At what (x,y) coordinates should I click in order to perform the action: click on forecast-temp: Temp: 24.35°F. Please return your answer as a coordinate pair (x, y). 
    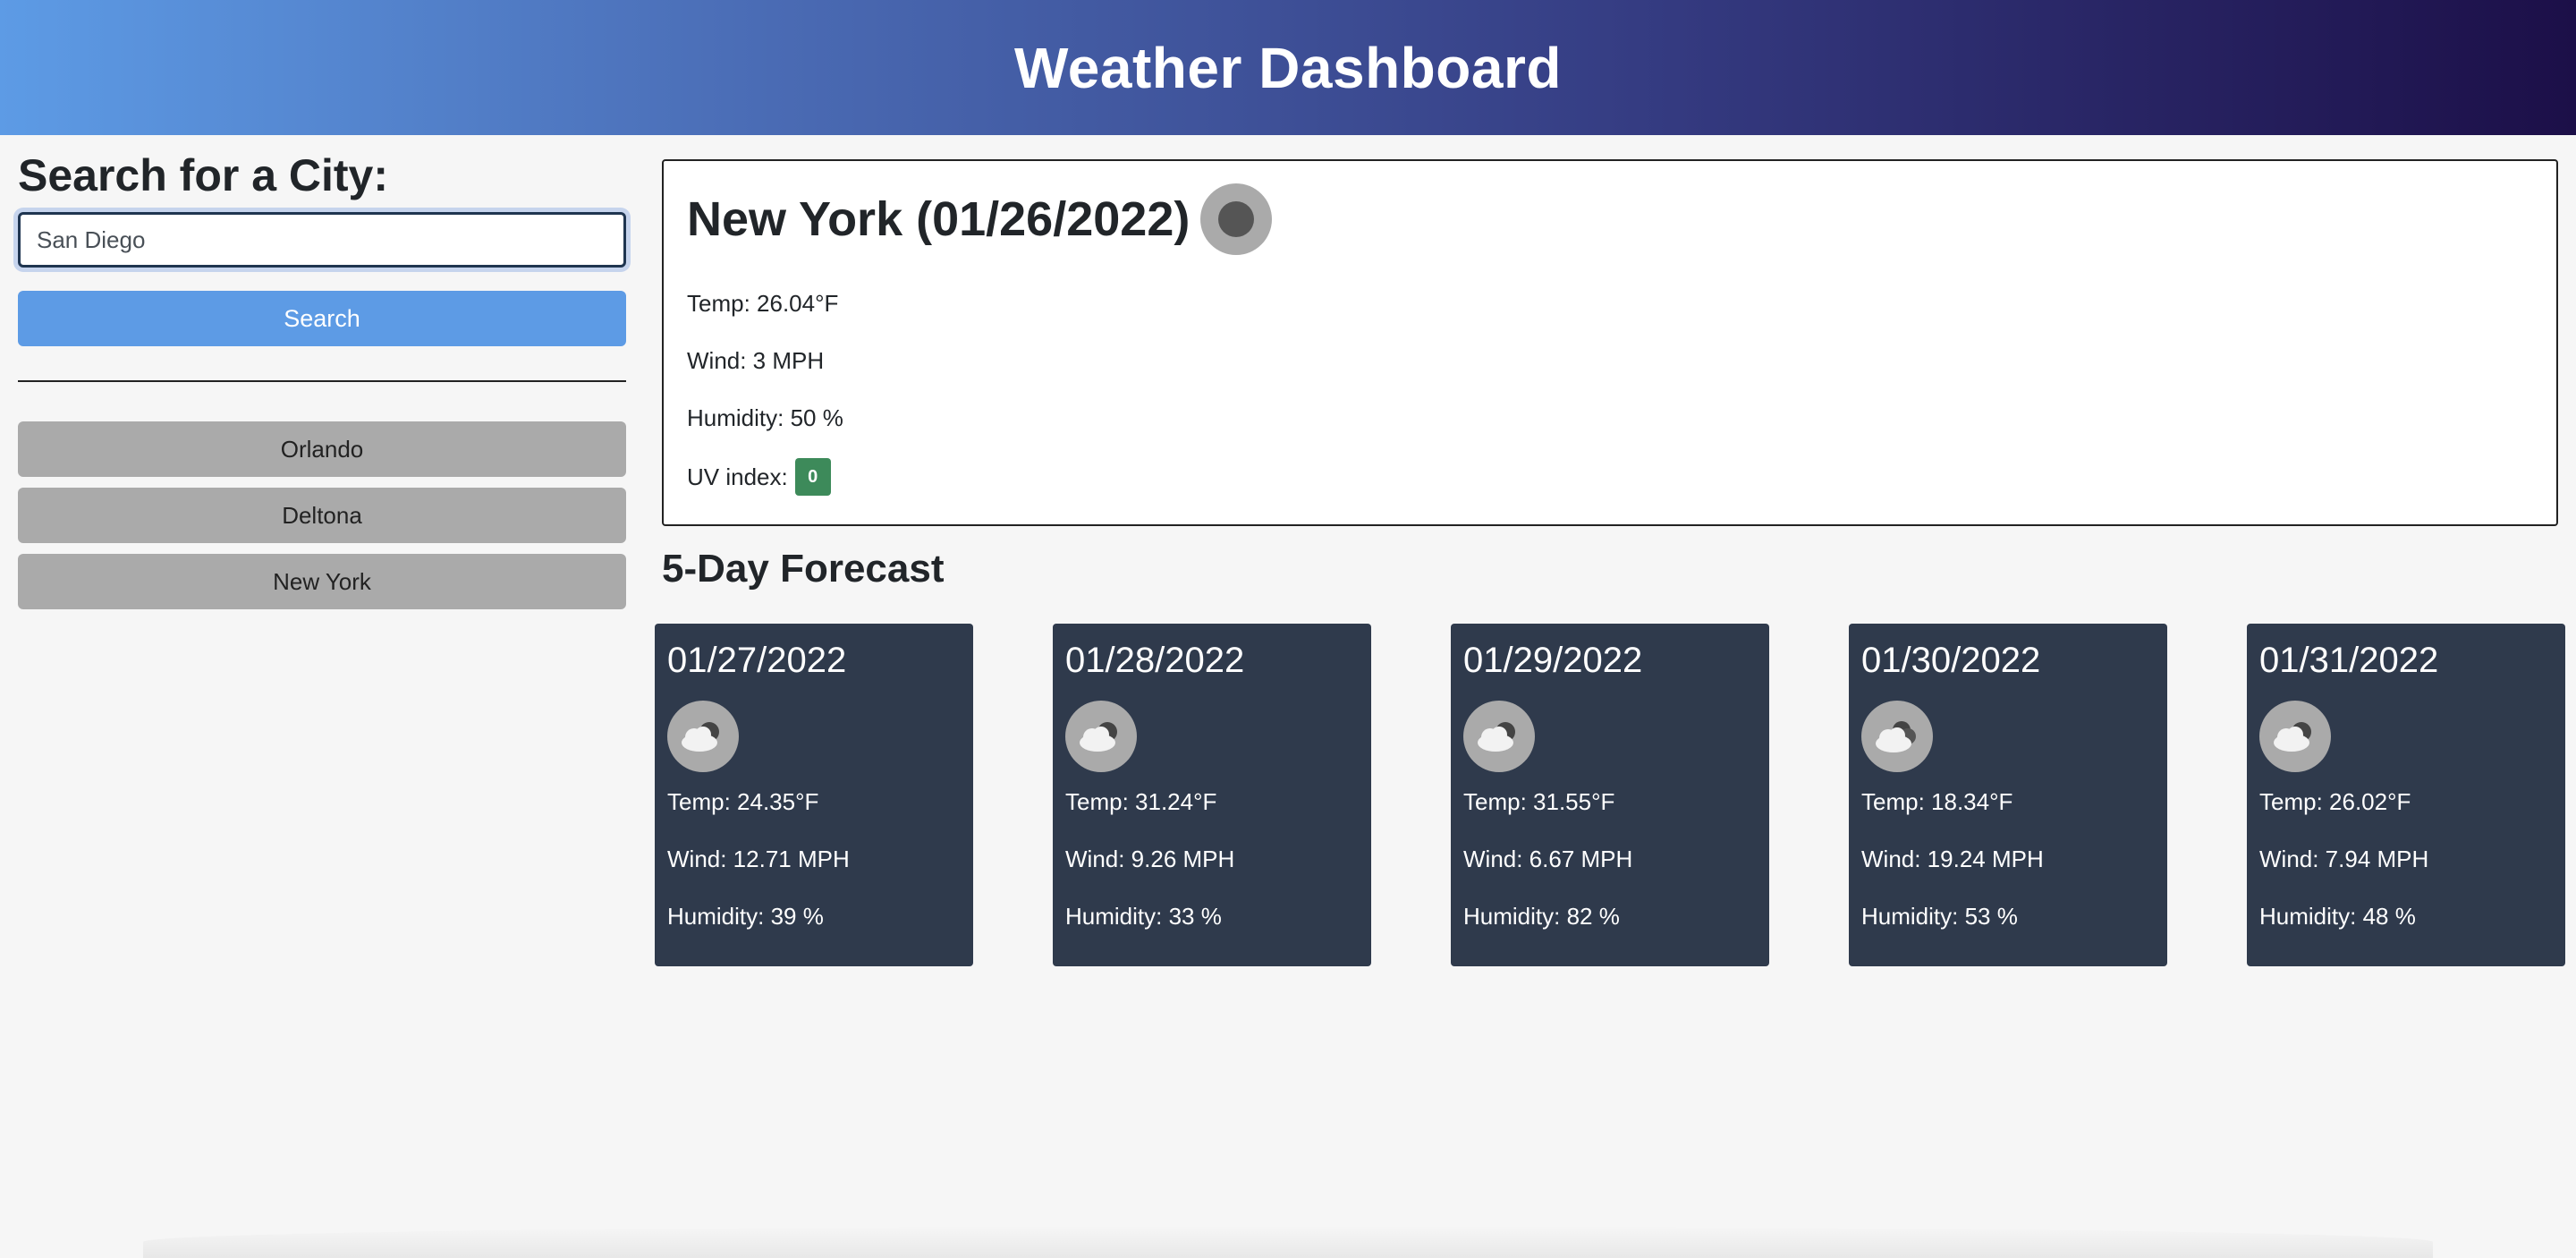
    Looking at the image, I should click on (743, 802).